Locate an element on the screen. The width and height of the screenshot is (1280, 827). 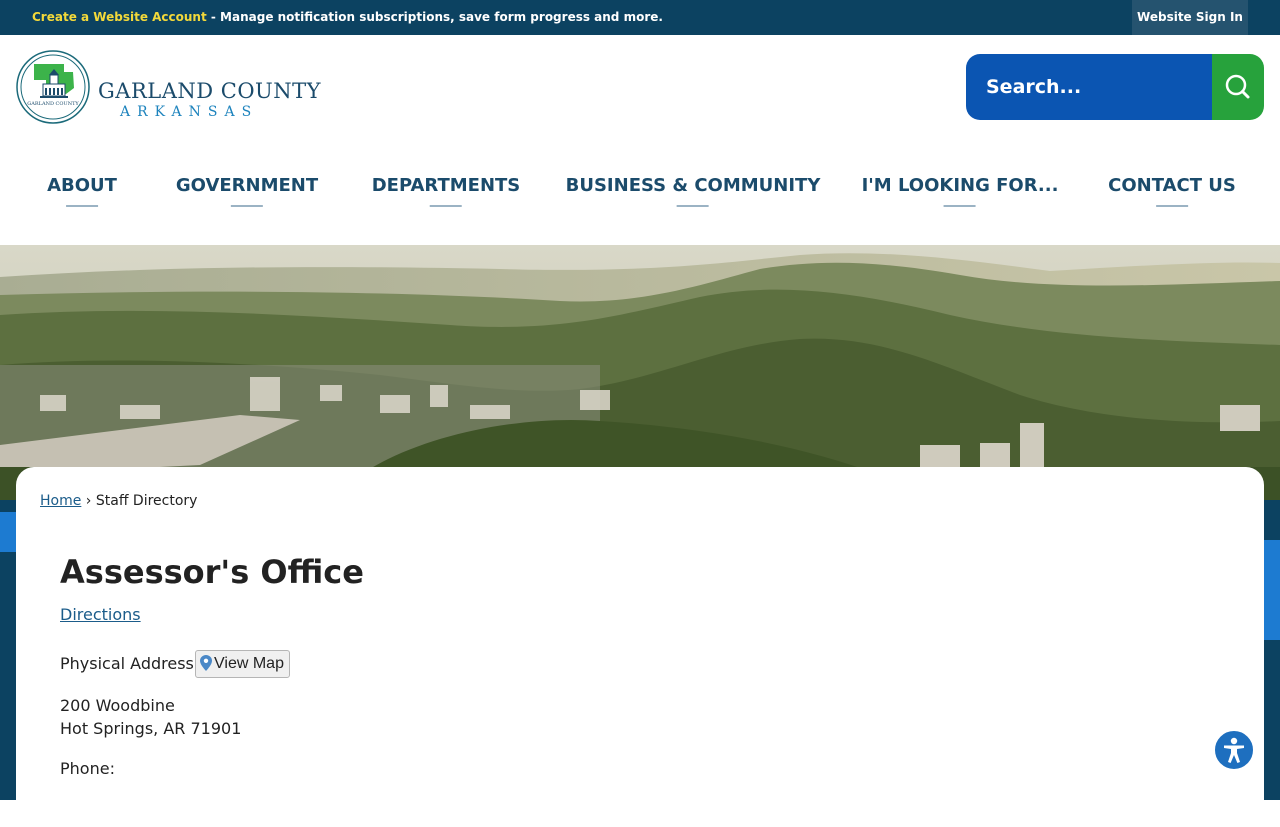
directions-link: Directions is located at coordinates (100, 614).